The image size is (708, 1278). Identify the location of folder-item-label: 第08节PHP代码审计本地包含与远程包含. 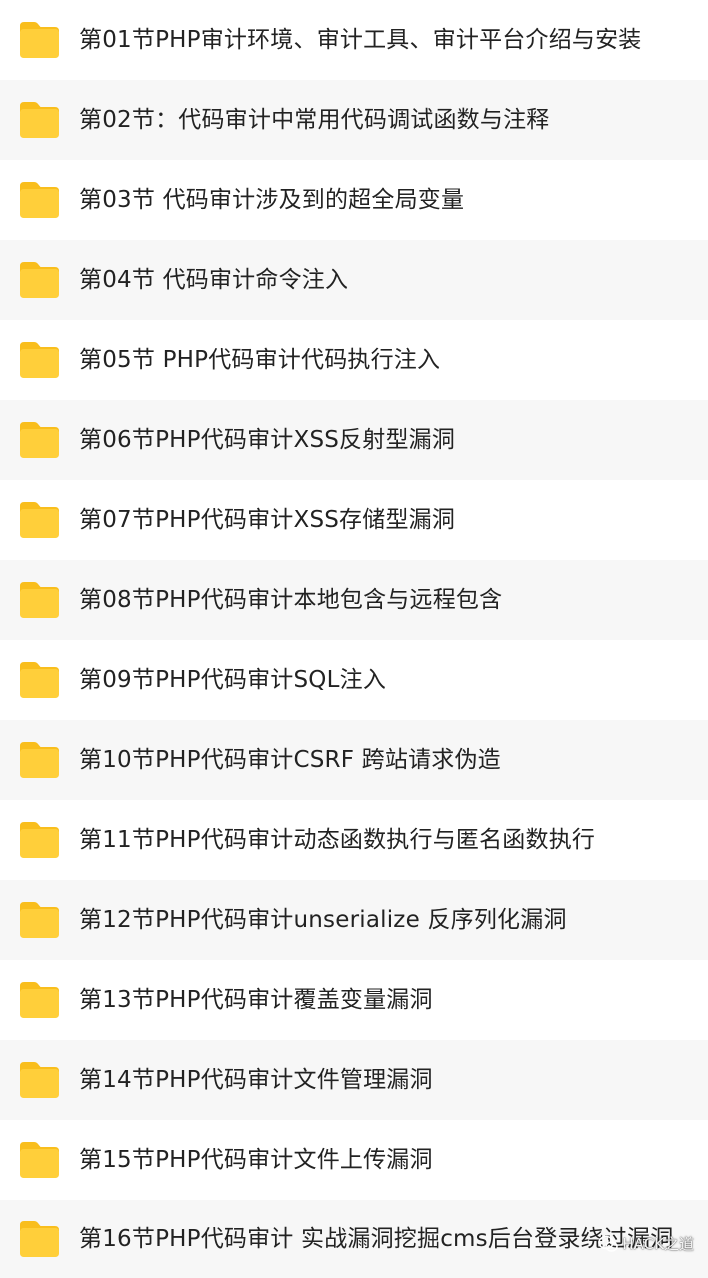
(291, 600).